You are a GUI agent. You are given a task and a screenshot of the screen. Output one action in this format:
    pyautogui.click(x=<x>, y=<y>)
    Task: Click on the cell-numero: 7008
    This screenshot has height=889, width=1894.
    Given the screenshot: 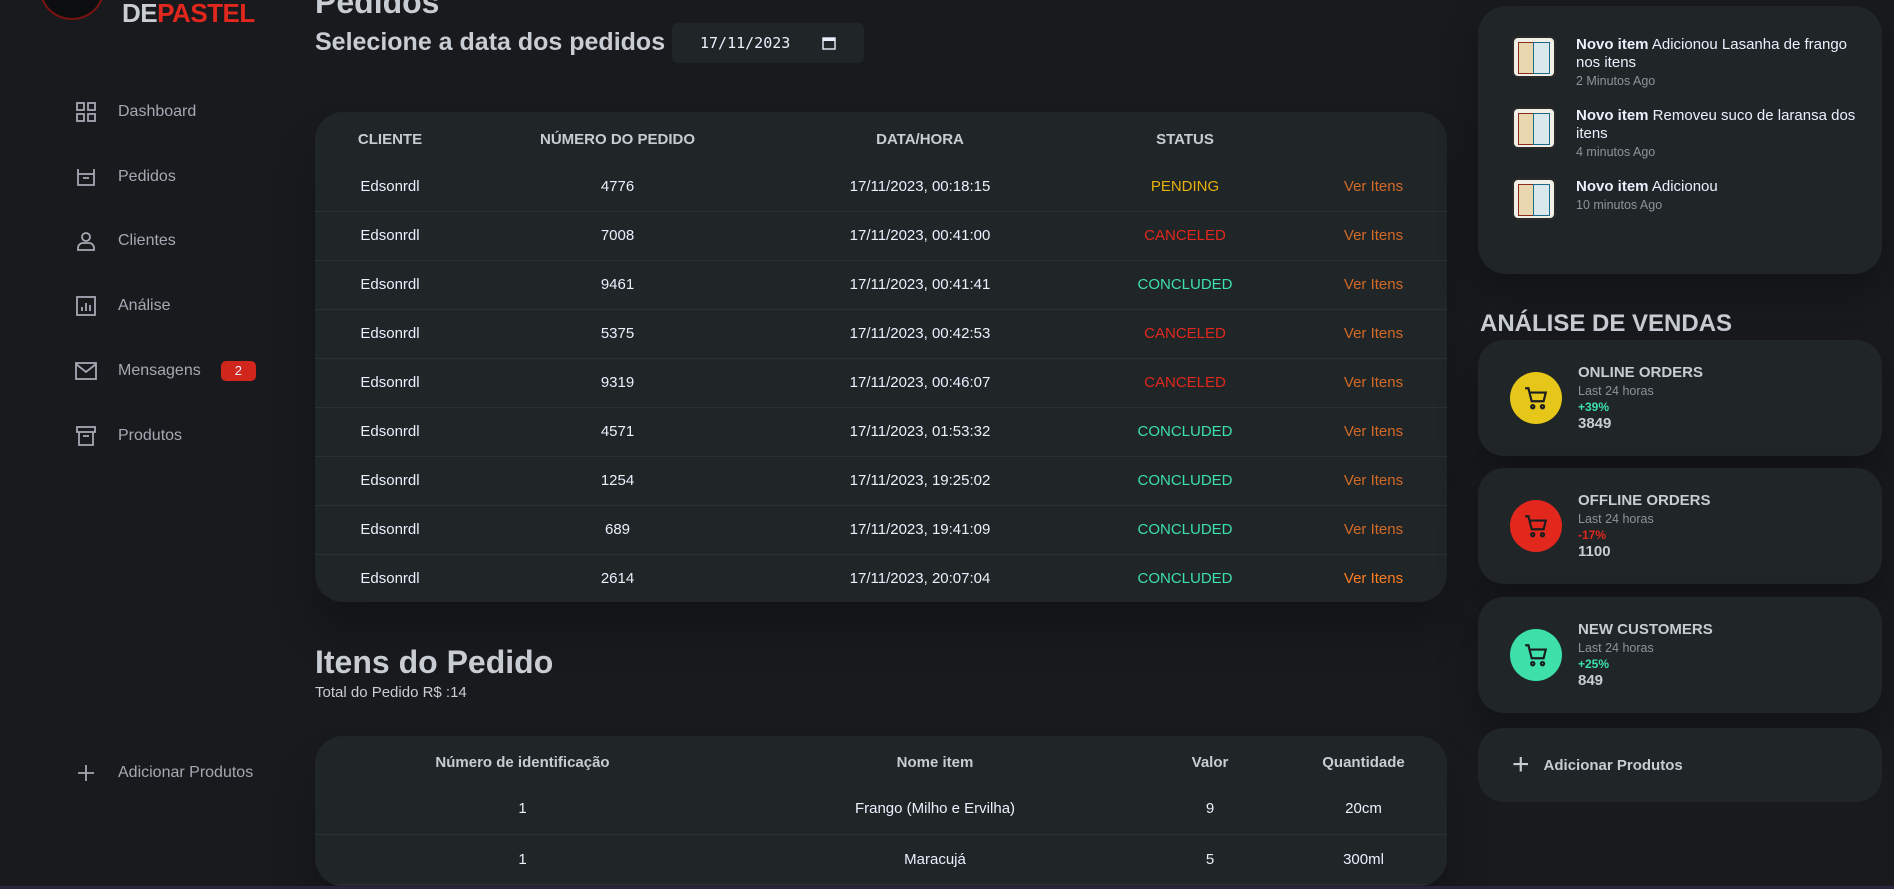 What is the action you would take?
    pyautogui.click(x=617, y=236)
    